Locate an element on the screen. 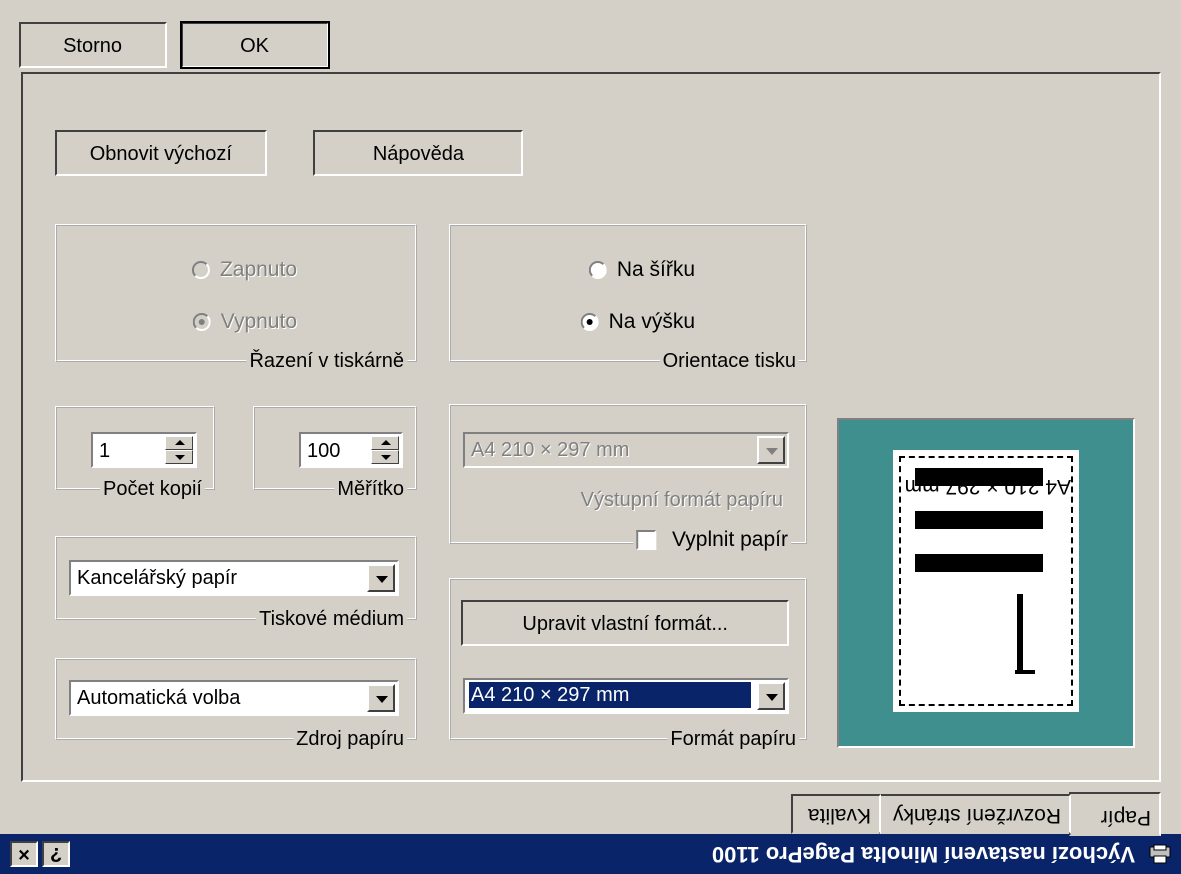  cancel-button-label: Storno is located at coordinates (93, 46).